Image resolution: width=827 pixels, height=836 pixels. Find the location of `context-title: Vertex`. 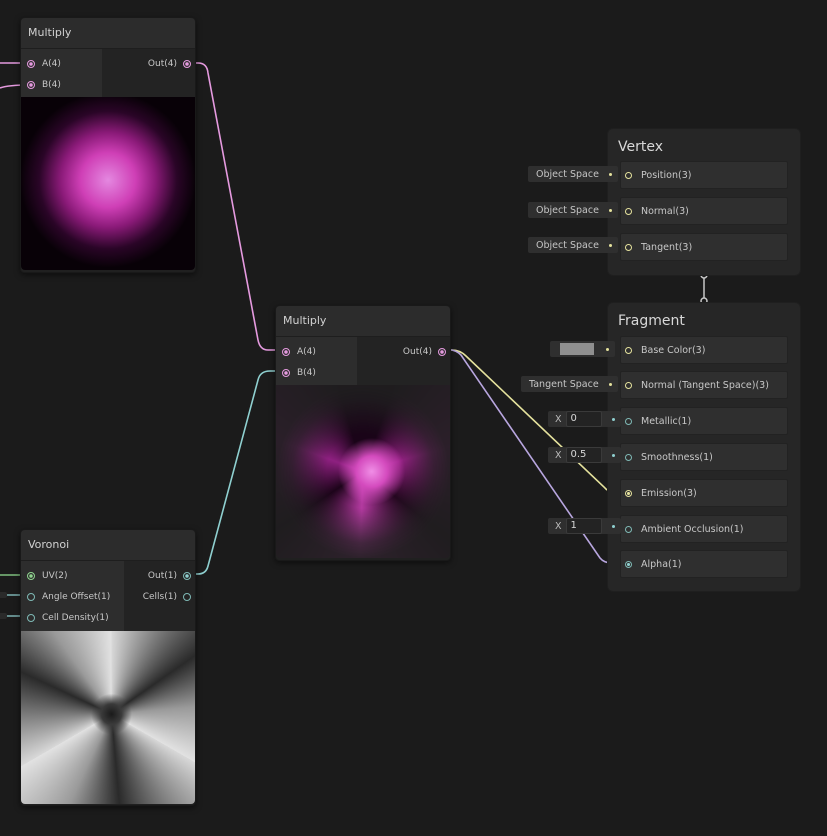

context-title: Vertex is located at coordinates (641, 147).